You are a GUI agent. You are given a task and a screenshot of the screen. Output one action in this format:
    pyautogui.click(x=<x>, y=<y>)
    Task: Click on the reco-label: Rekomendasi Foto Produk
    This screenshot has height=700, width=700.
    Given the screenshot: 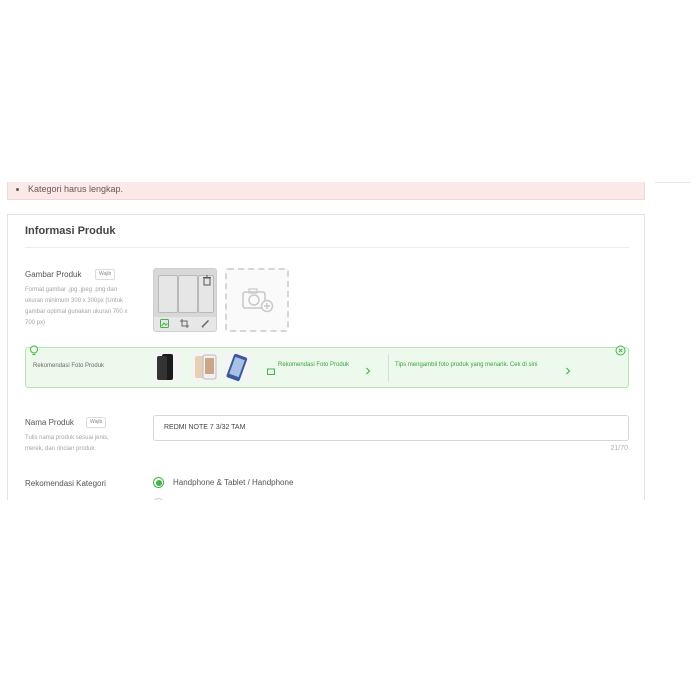 What is the action you would take?
    pyautogui.click(x=69, y=366)
    